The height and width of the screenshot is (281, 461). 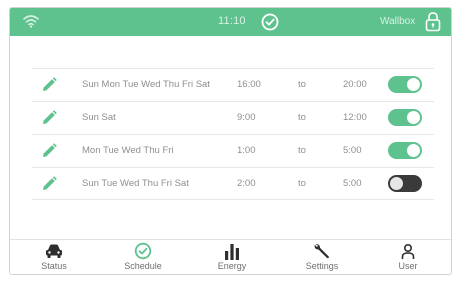 I want to click on lock-icon, so click(x=433, y=21).